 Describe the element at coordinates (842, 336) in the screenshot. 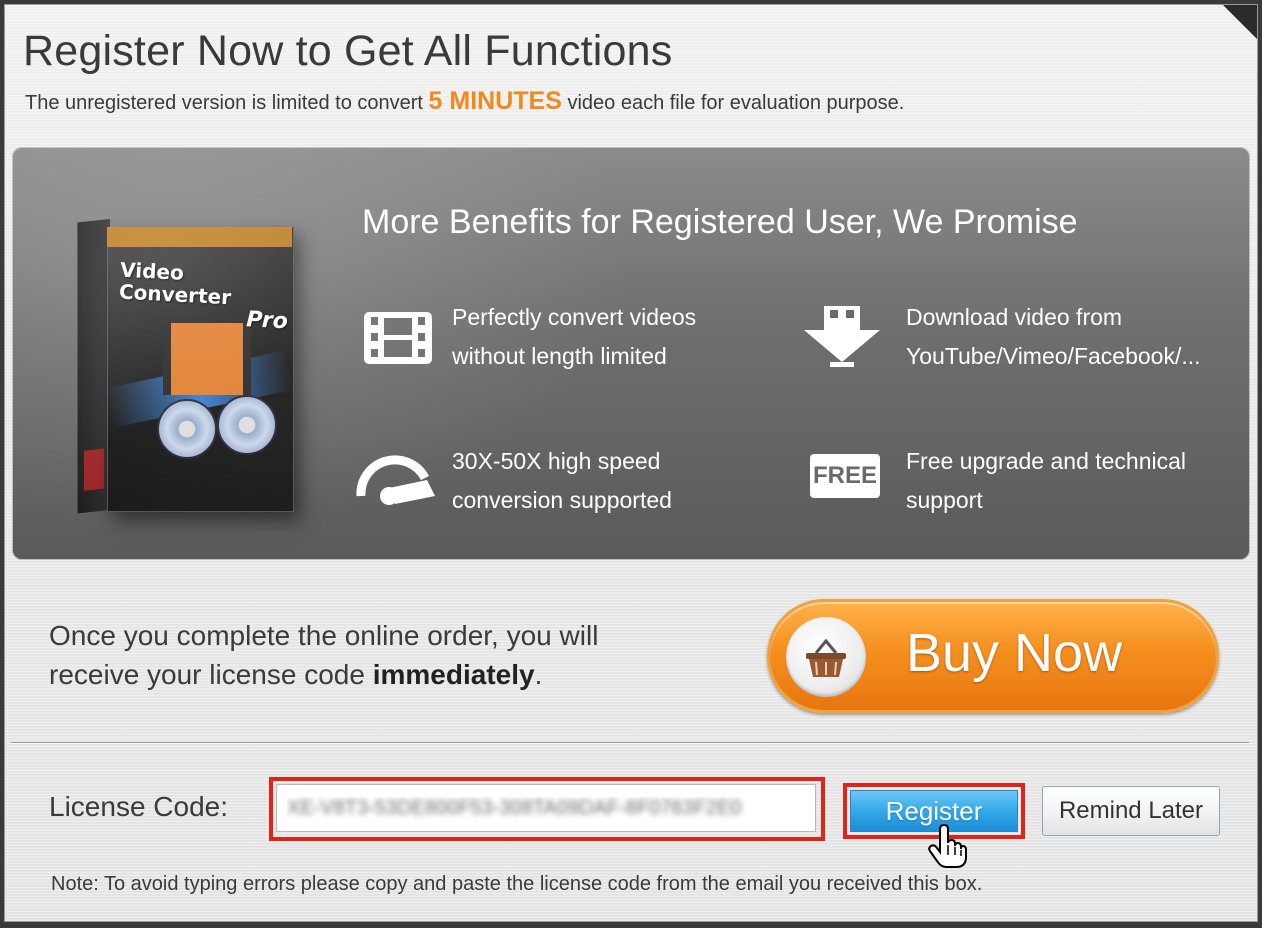

I see `download-icon` at that location.